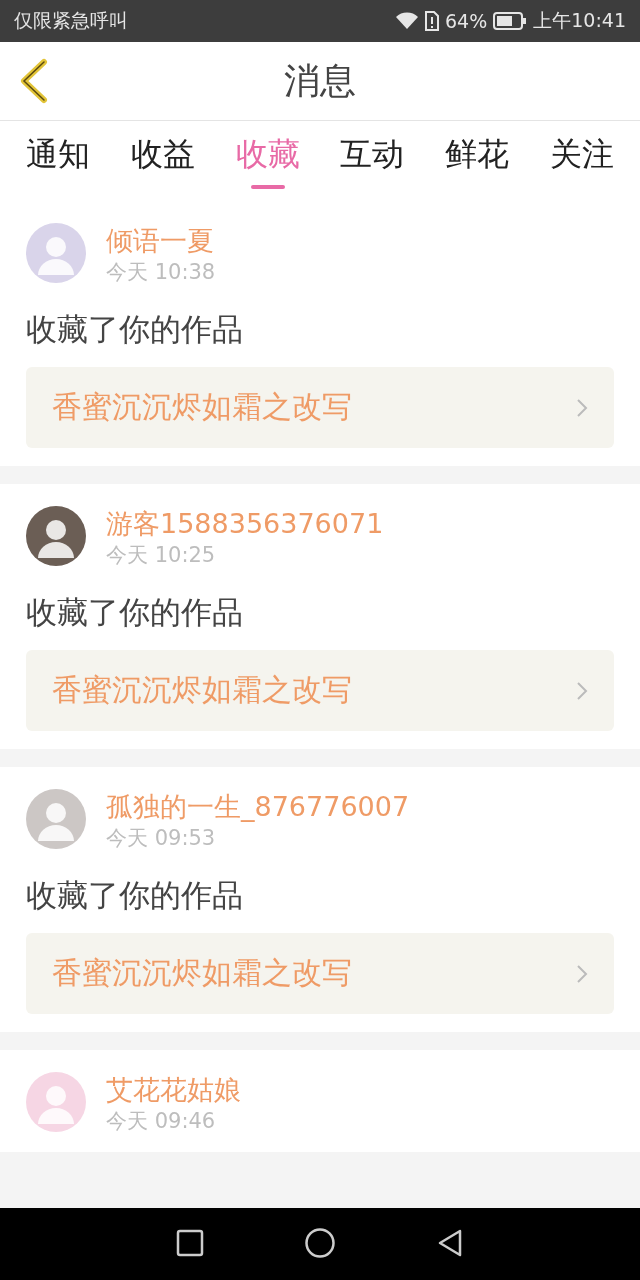 This screenshot has height=1280, width=640. What do you see at coordinates (162, 161) in the screenshot?
I see `tab: 收益` at bounding box center [162, 161].